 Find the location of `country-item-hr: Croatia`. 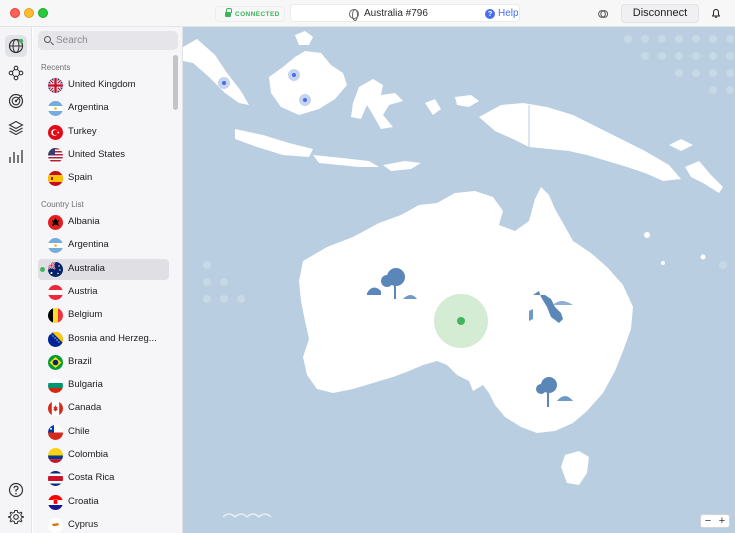

country-item-hr: Croatia is located at coordinates (103, 502).